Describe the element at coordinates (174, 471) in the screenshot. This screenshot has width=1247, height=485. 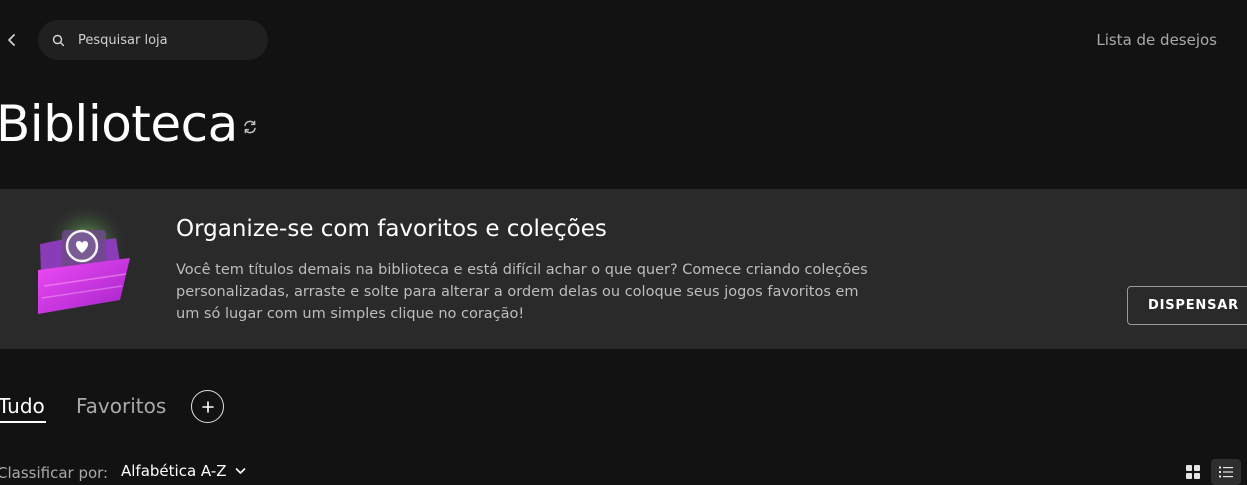
I see `sort-value: Alfabética A-Z` at that location.